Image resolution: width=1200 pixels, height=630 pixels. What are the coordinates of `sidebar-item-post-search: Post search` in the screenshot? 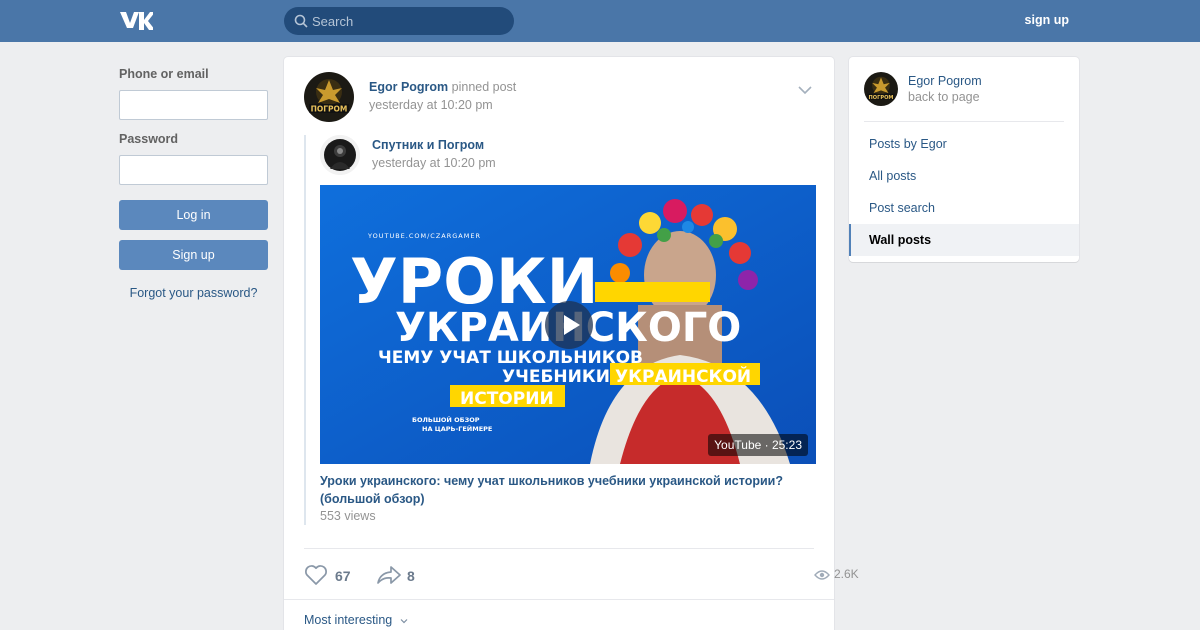 It's located at (964, 208).